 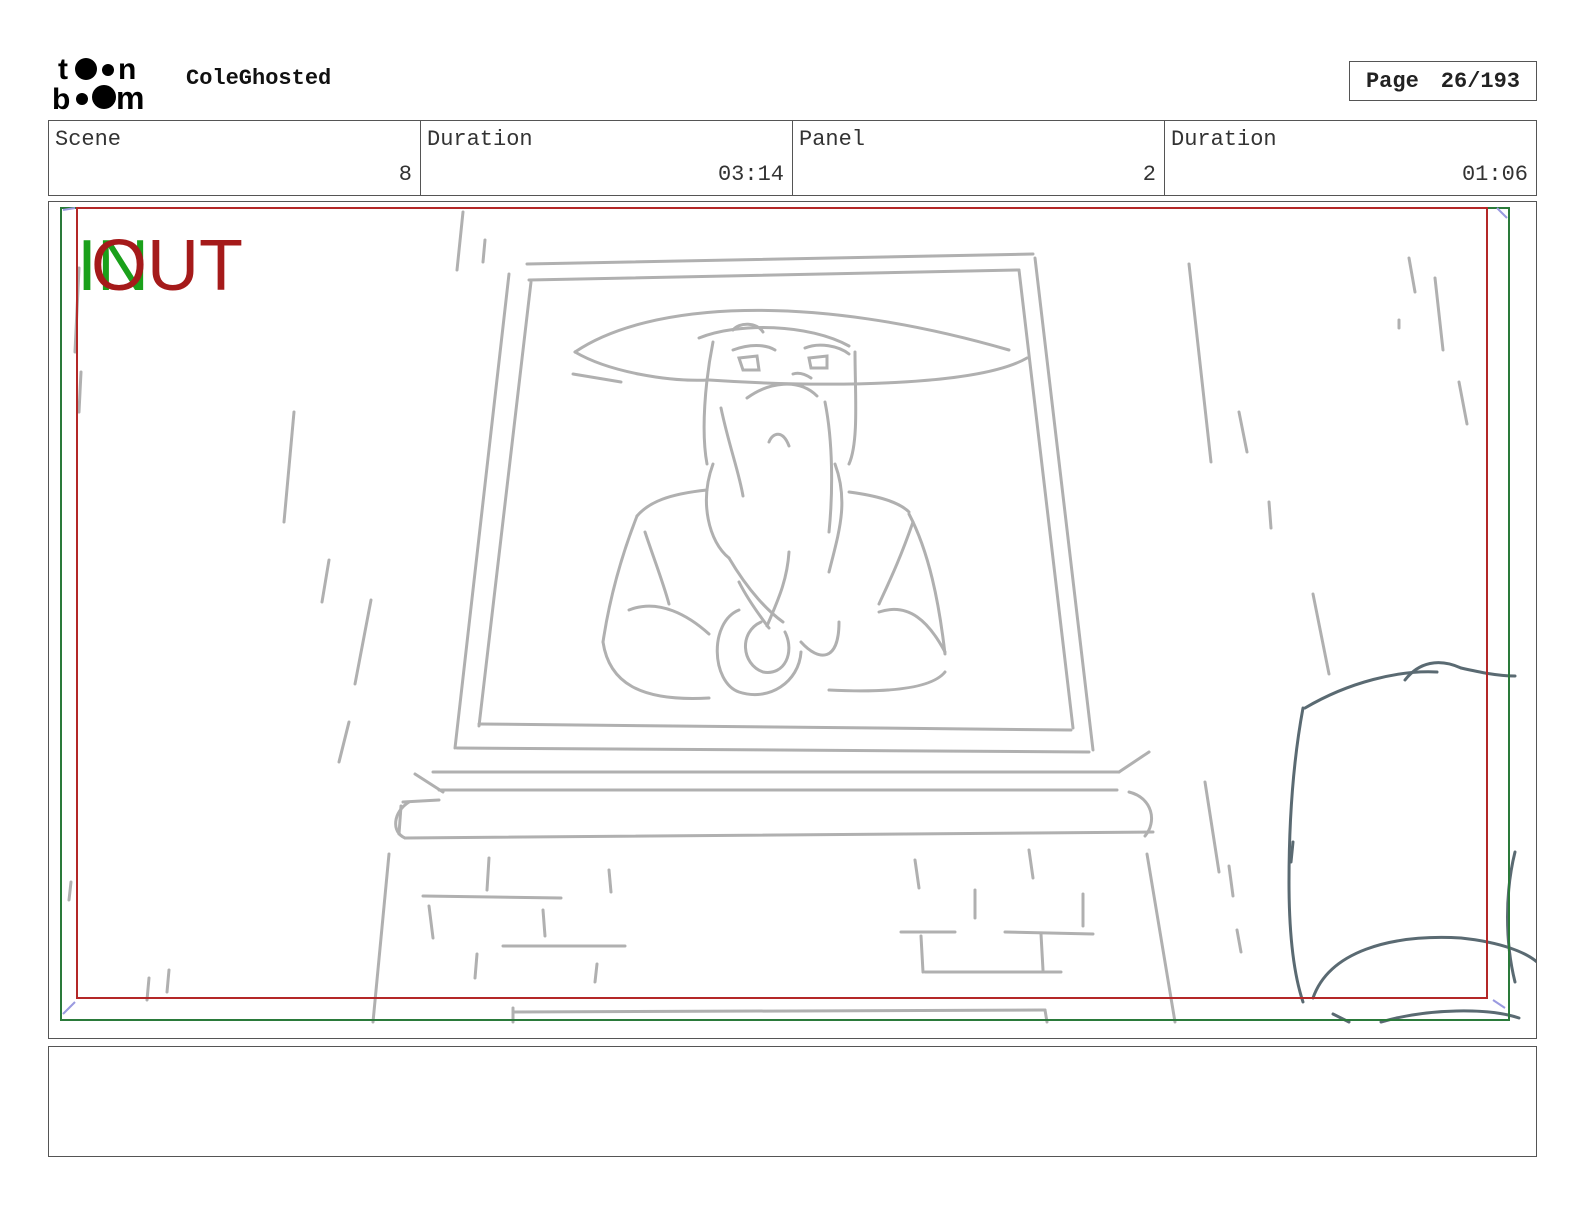 What do you see at coordinates (130, 96) in the screenshot?
I see `svg-text: m` at bounding box center [130, 96].